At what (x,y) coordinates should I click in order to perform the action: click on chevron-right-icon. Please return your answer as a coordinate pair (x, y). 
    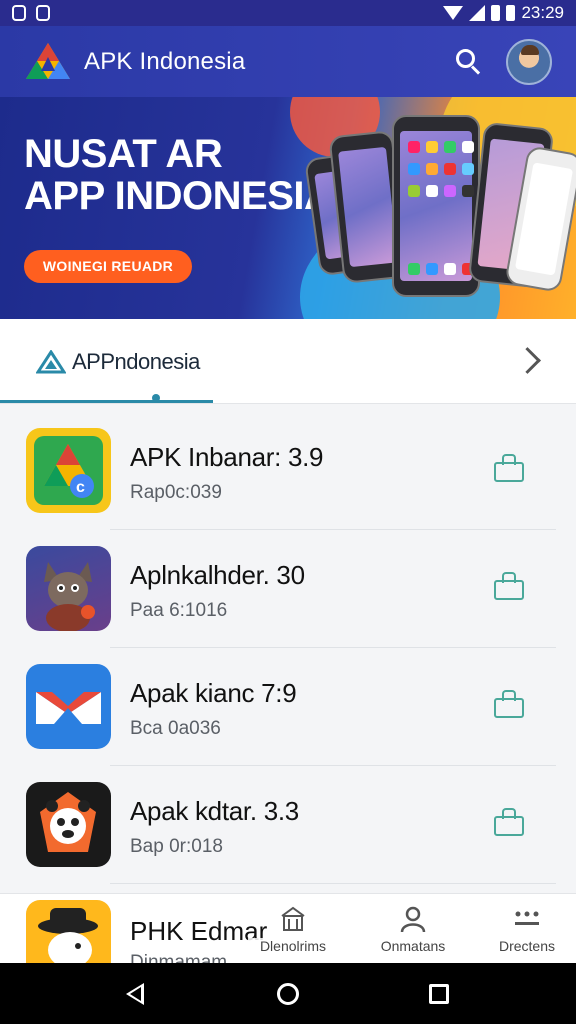
    Looking at the image, I should click on (528, 359).